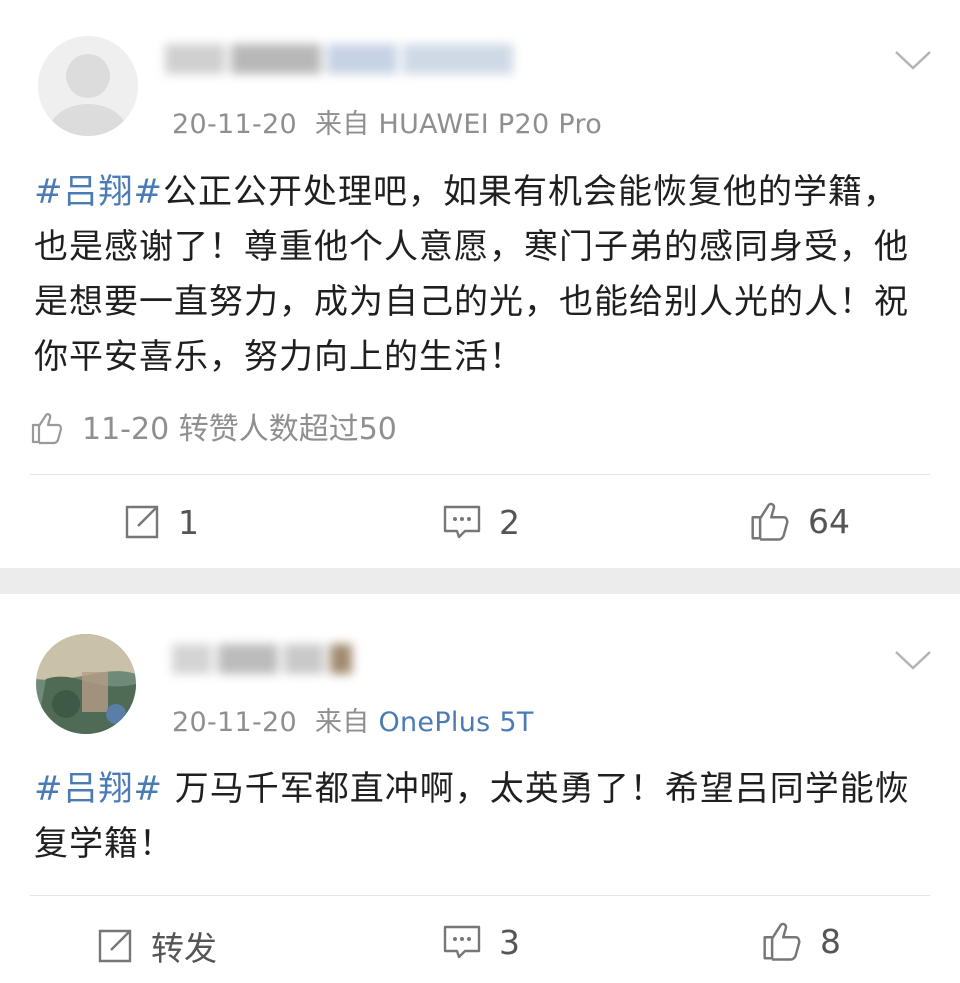  I want to click on like-button: 8, so click(800, 941).